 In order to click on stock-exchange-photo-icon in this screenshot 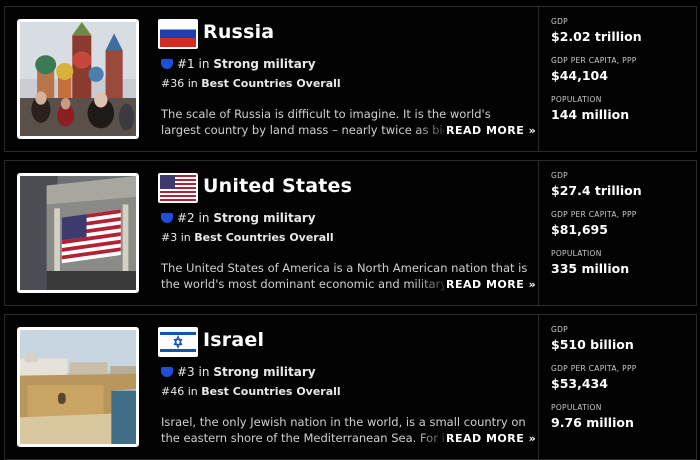, I will do `click(78, 233)`.